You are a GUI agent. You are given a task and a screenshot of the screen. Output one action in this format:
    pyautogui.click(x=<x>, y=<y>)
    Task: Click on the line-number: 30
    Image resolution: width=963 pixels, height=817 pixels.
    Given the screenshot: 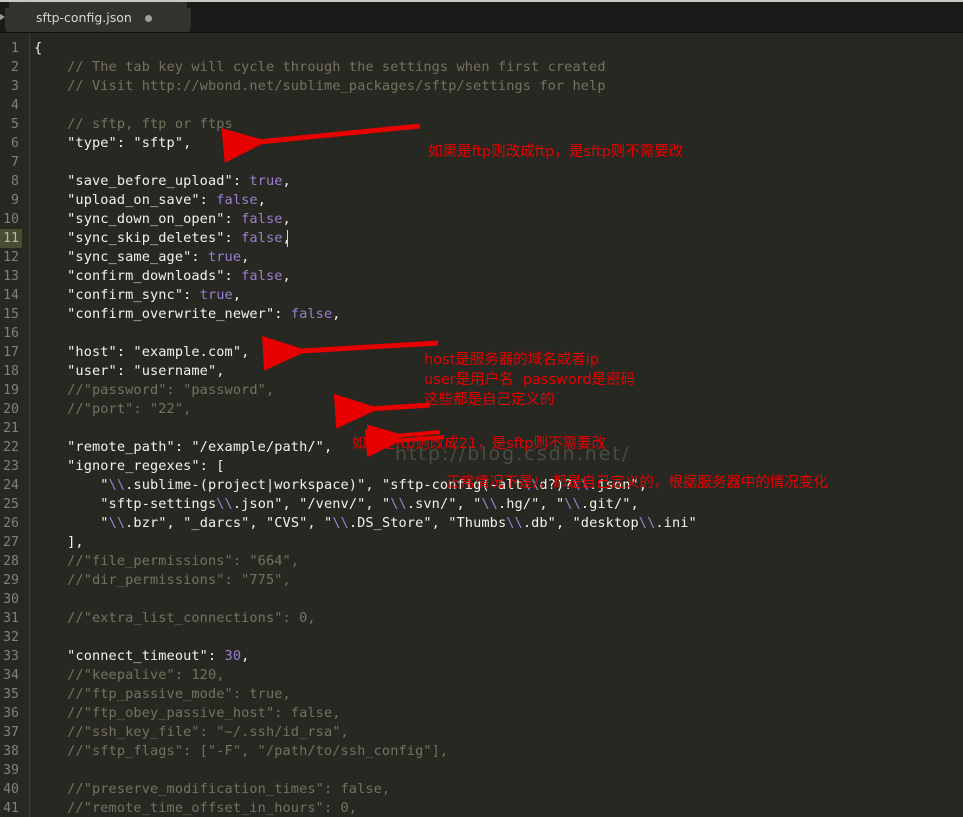 What is the action you would take?
    pyautogui.click(x=11, y=599)
    